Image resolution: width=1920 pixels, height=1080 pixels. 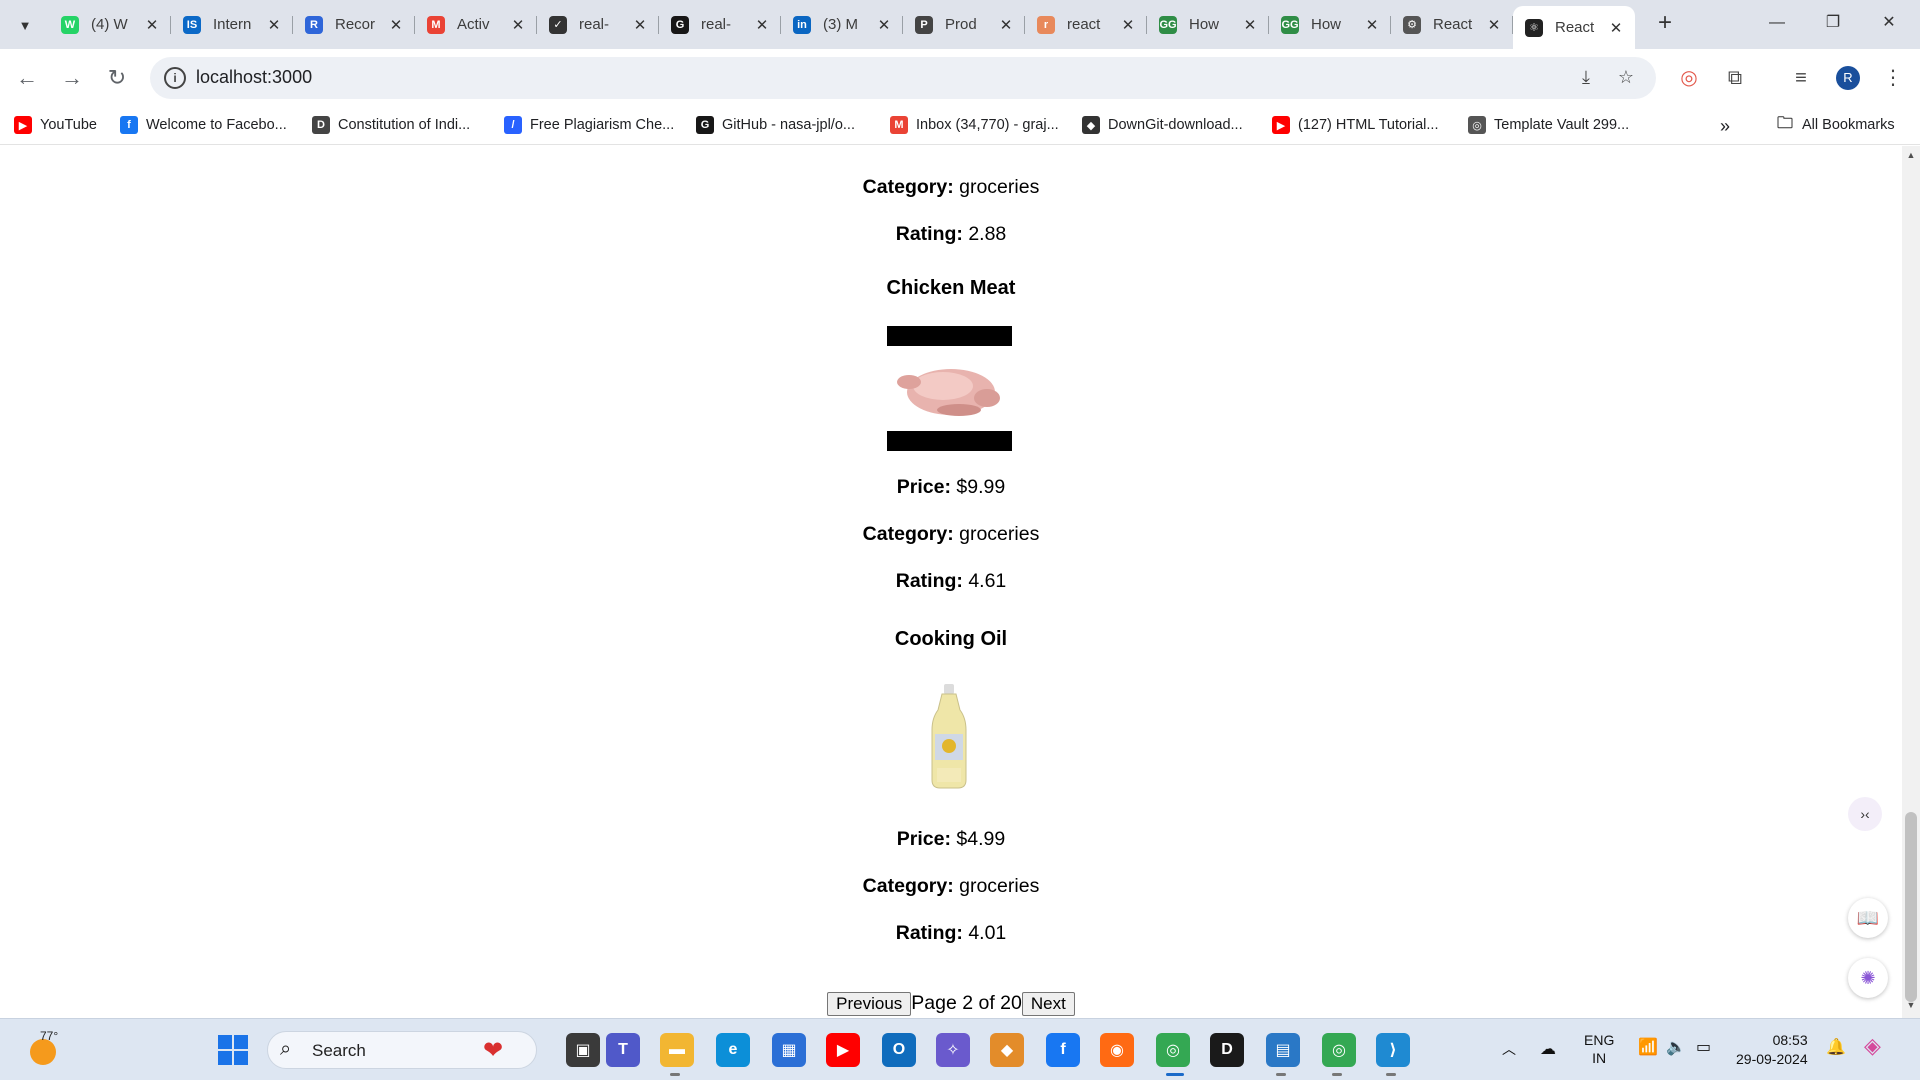 What do you see at coordinates (1801, 78) in the screenshot?
I see `media-controls-icon: ≡` at bounding box center [1801, 78].